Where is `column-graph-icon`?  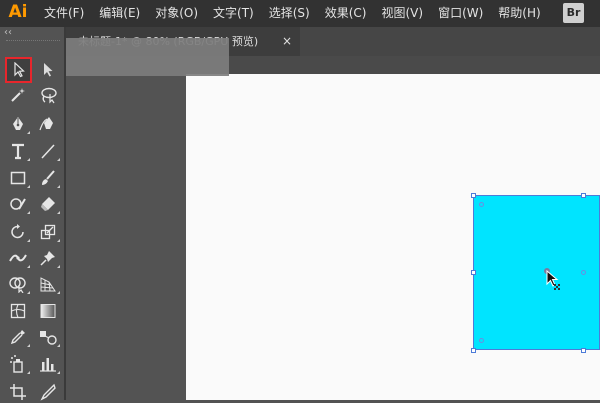
column-graph-icon is located at coordinates (48, 365).